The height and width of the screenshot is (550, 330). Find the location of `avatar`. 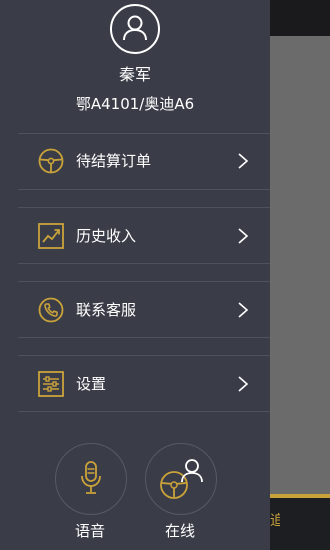

avatar is located at coordinates (135, 29).